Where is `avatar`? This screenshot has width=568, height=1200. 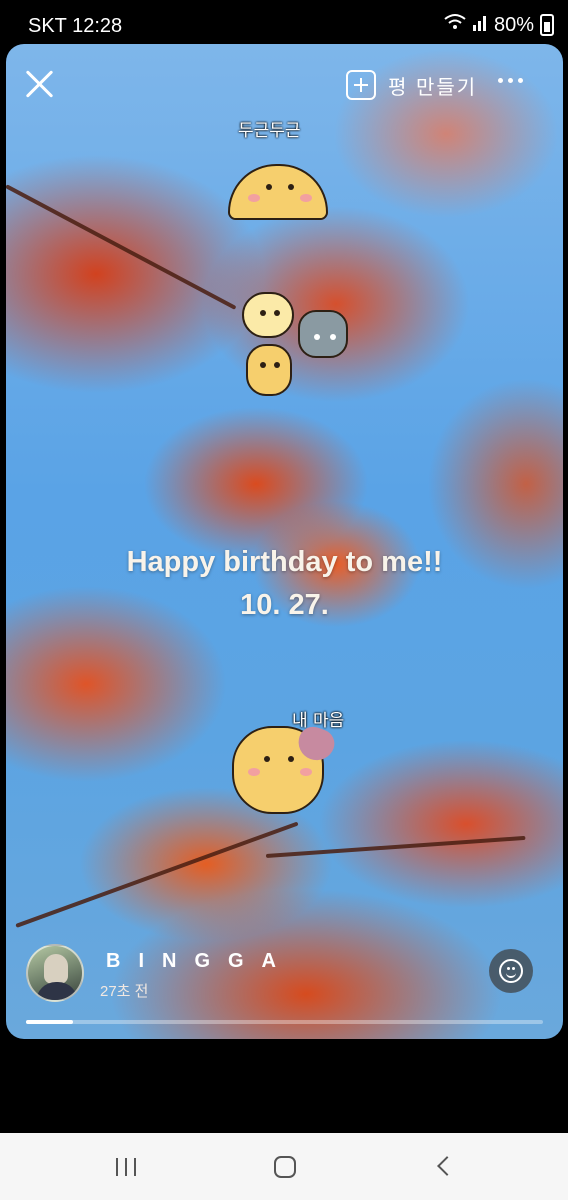
avatar is located at coordinates (55, 973).